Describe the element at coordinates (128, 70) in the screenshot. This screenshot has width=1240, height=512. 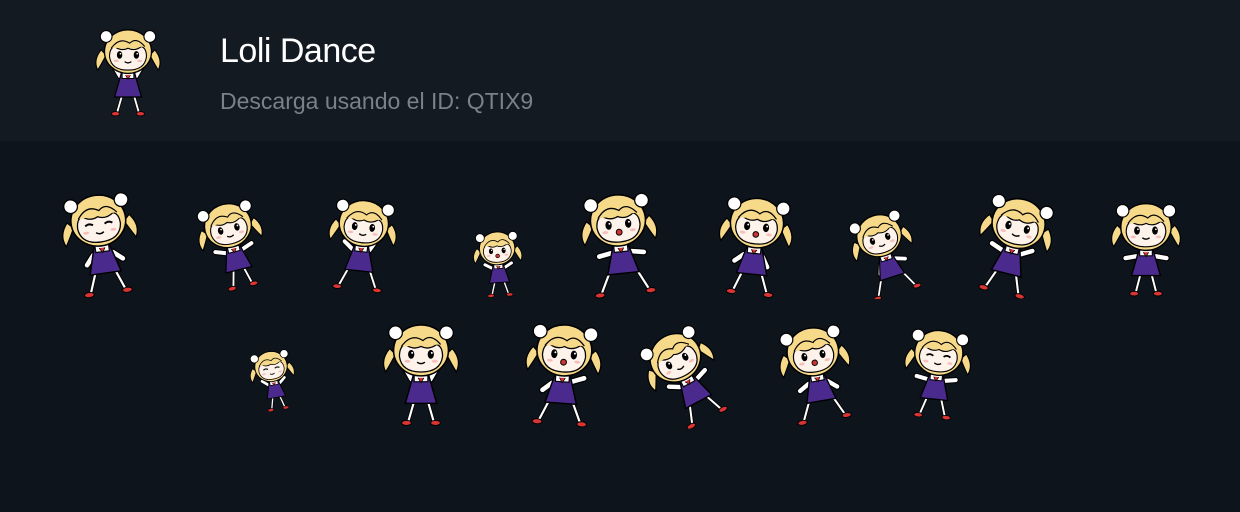
I see `pack-icon` at that location.